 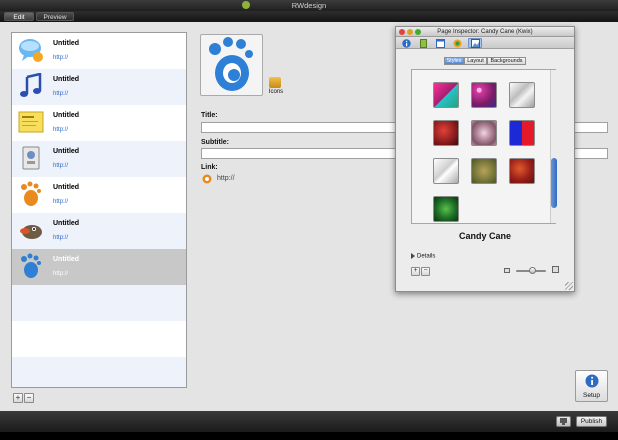 I want to click on swatch-green-leaves, so click(x=446, y=209).